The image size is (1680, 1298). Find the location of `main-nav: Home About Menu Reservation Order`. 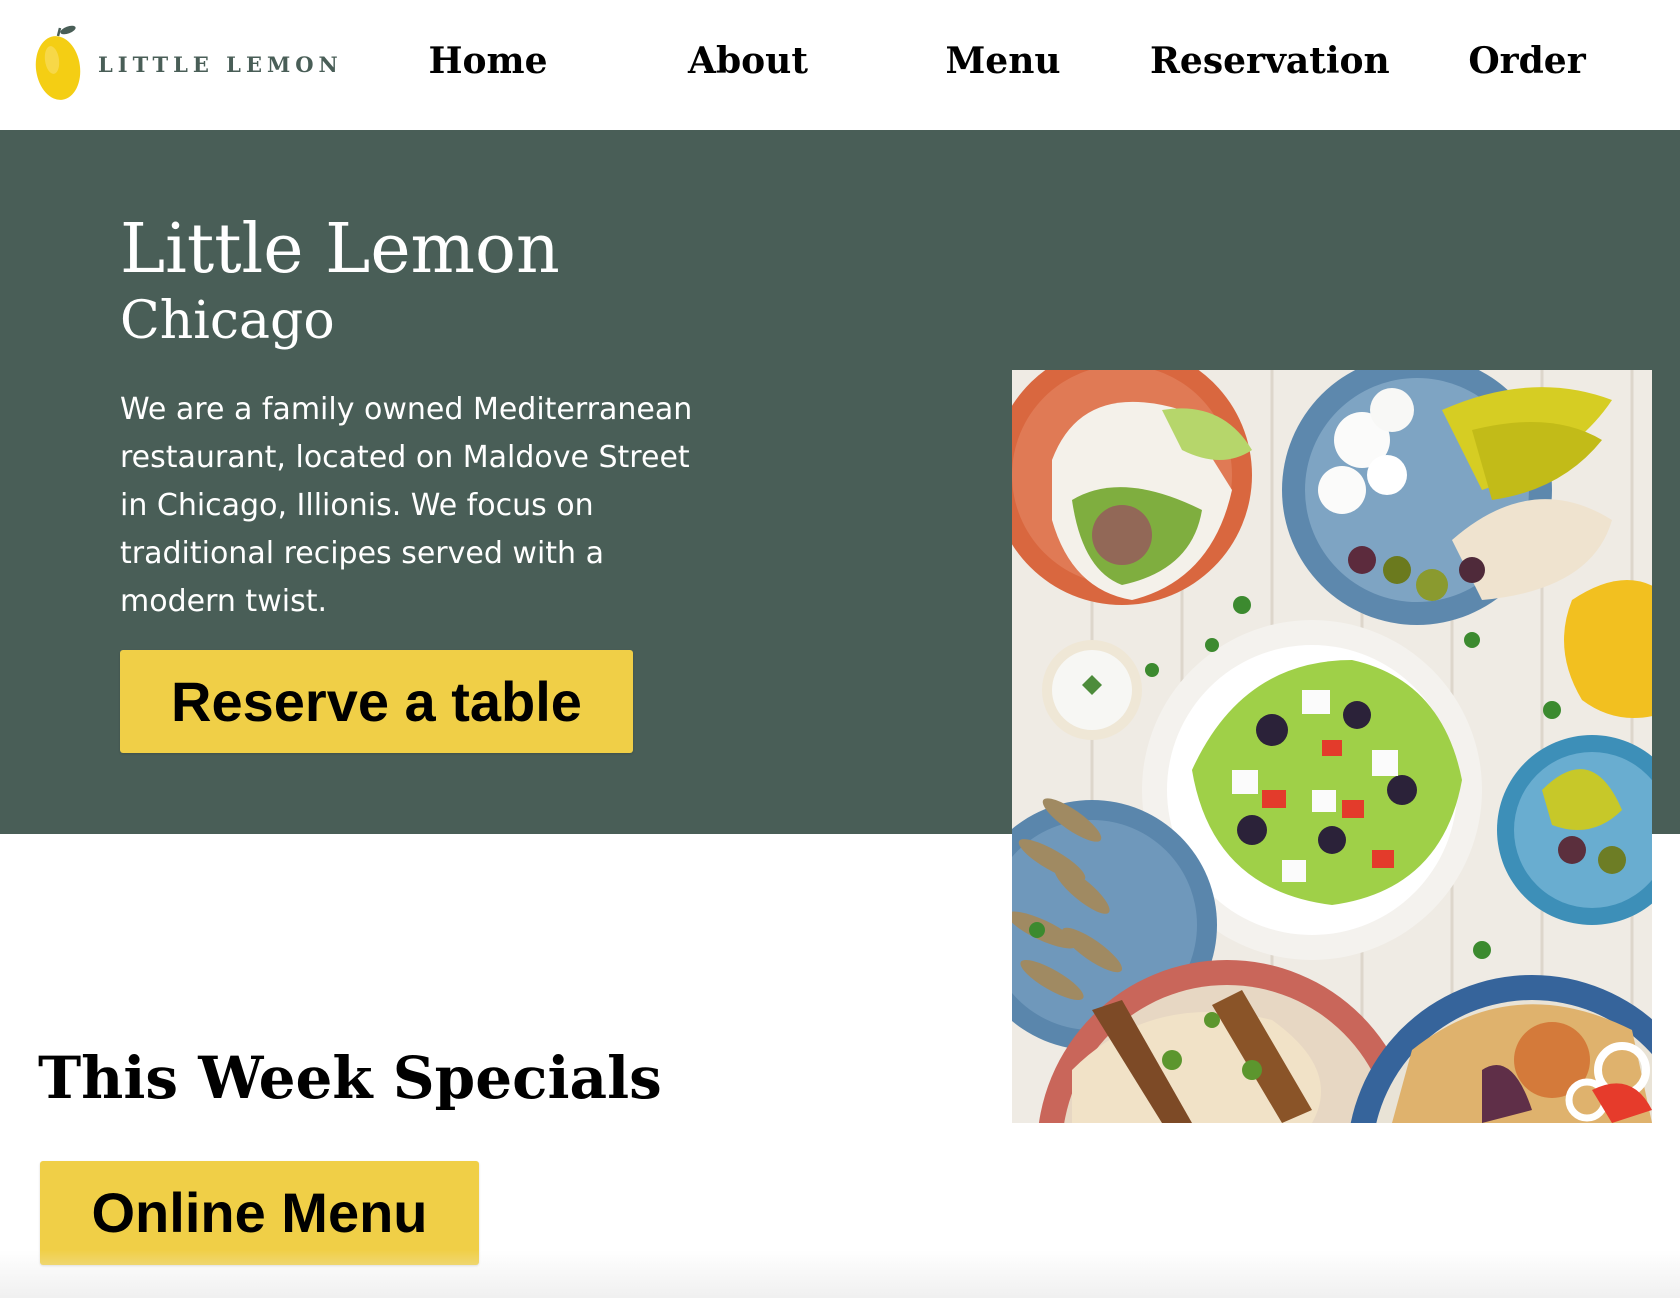

main-nav: Home About Menu Reservation Order is located at coordinates (840, 65).